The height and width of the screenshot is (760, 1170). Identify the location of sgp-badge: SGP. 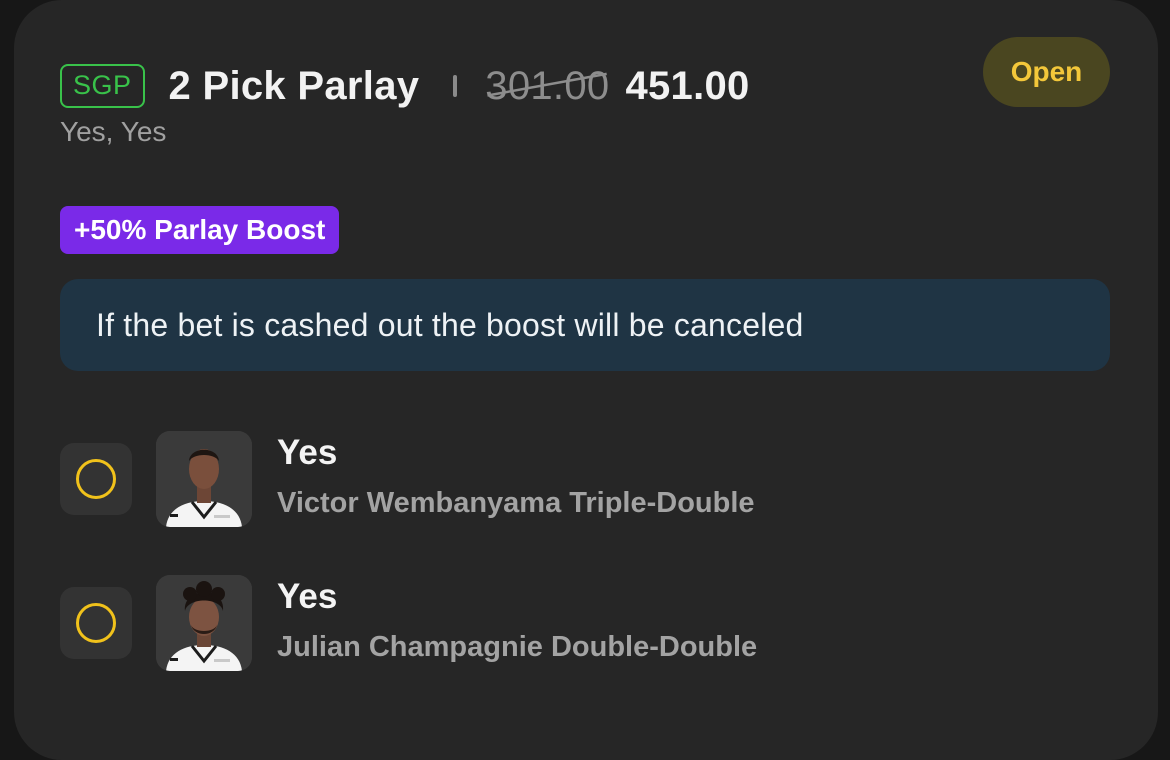
(102, 86).